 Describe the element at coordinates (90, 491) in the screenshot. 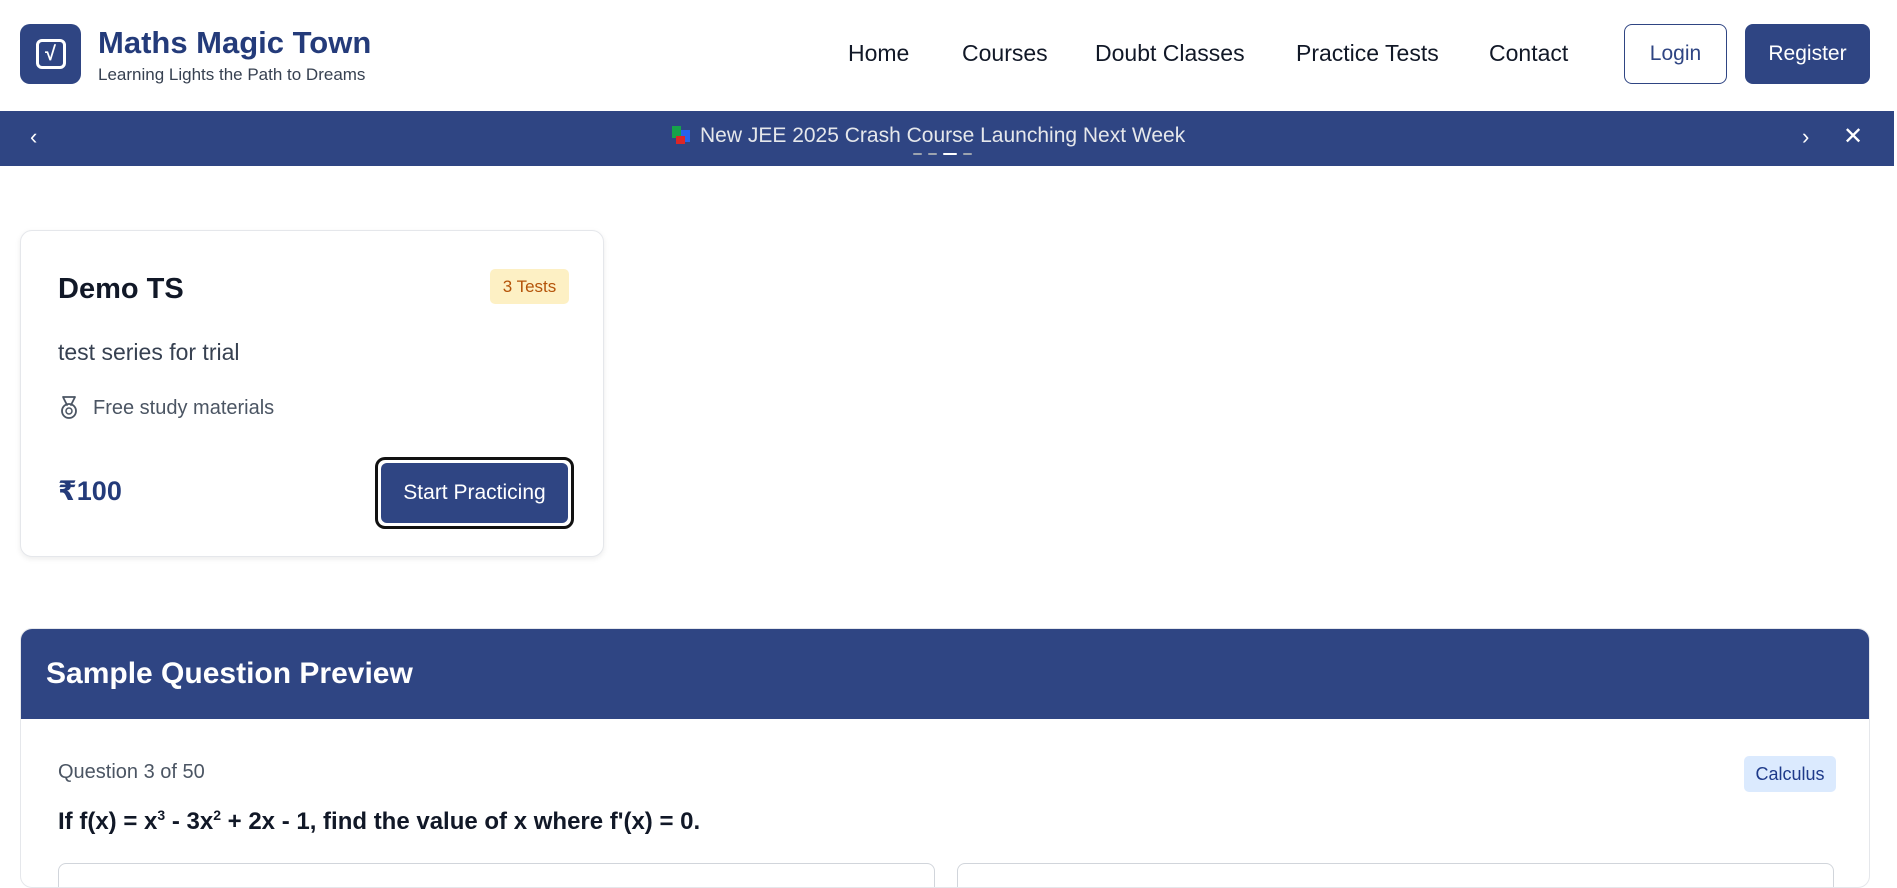

I see `price: ₹100` at that location.